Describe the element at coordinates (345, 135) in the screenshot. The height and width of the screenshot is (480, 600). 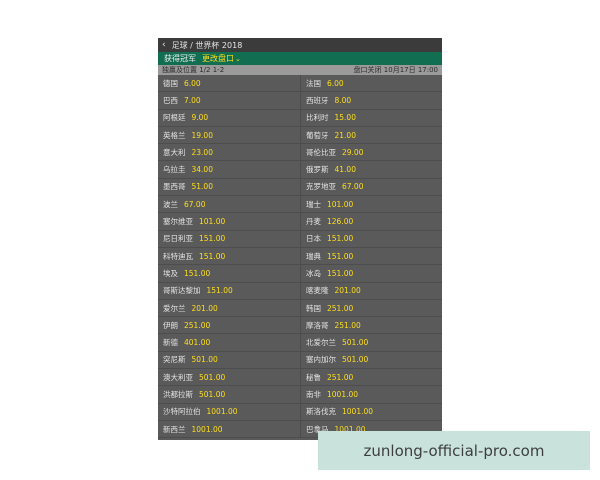
I see `odds-value: 21.00` at that location.